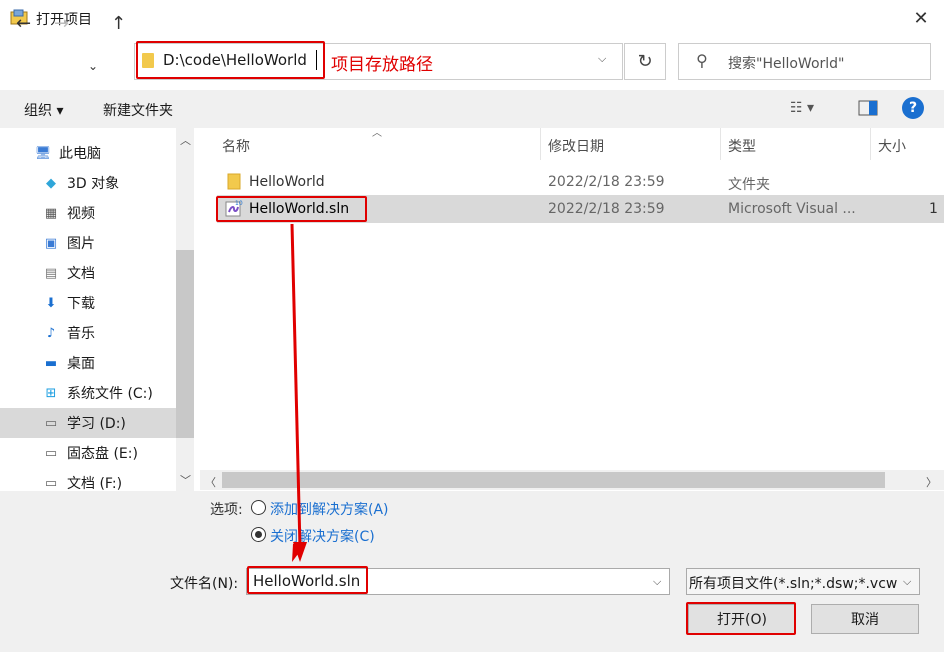 The image size is (944, 652). What do you see at coordinates (933, 209) in the screenshot?
I see `file-size: 1` at bounding box center [933, 209].